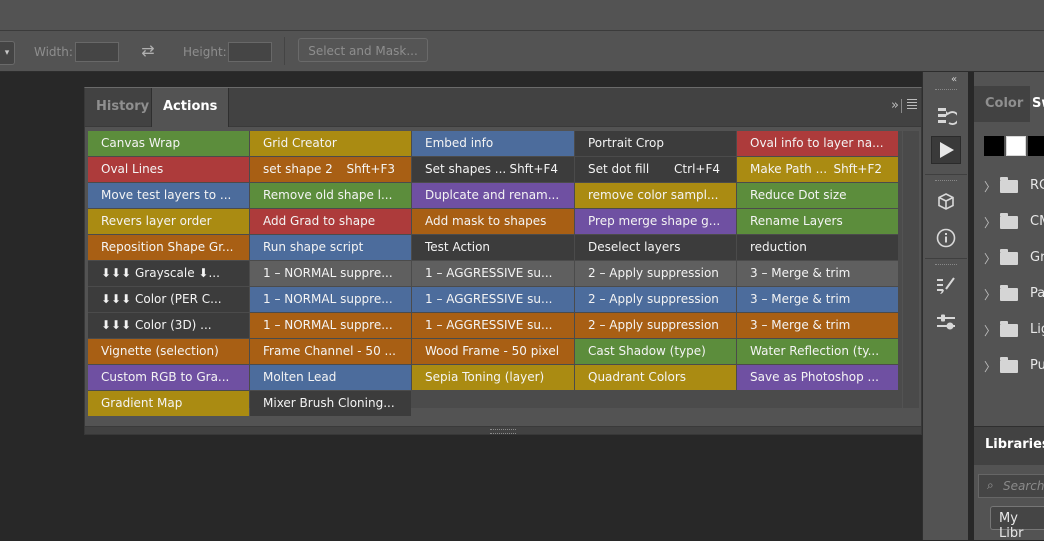 Image resolution: width=1044 pixels, height=541 pixels. I want to click on history-brush-icon, so click(946, 116).